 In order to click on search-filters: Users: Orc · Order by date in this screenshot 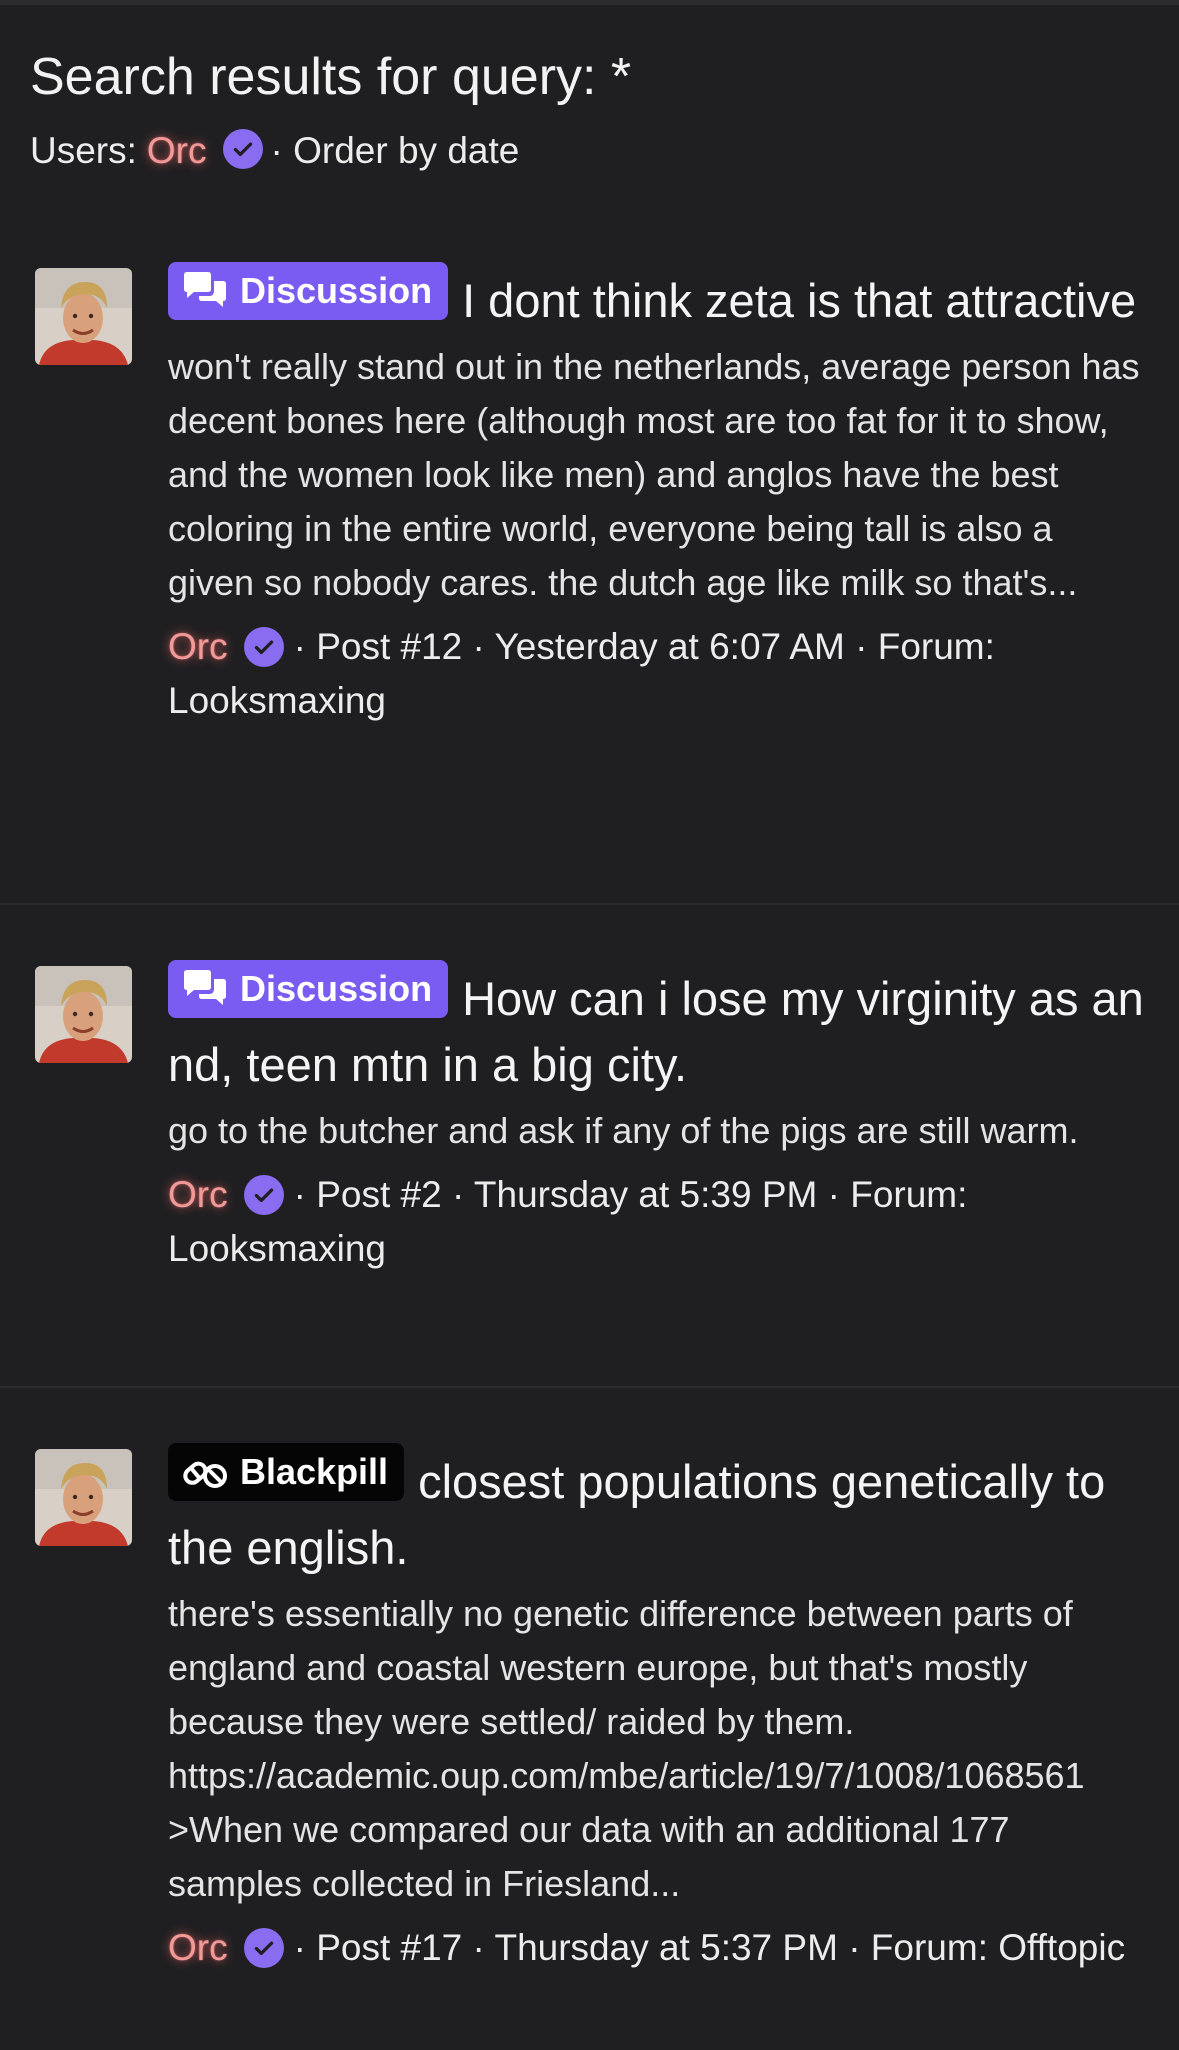, I will do `click(590, 151)`.